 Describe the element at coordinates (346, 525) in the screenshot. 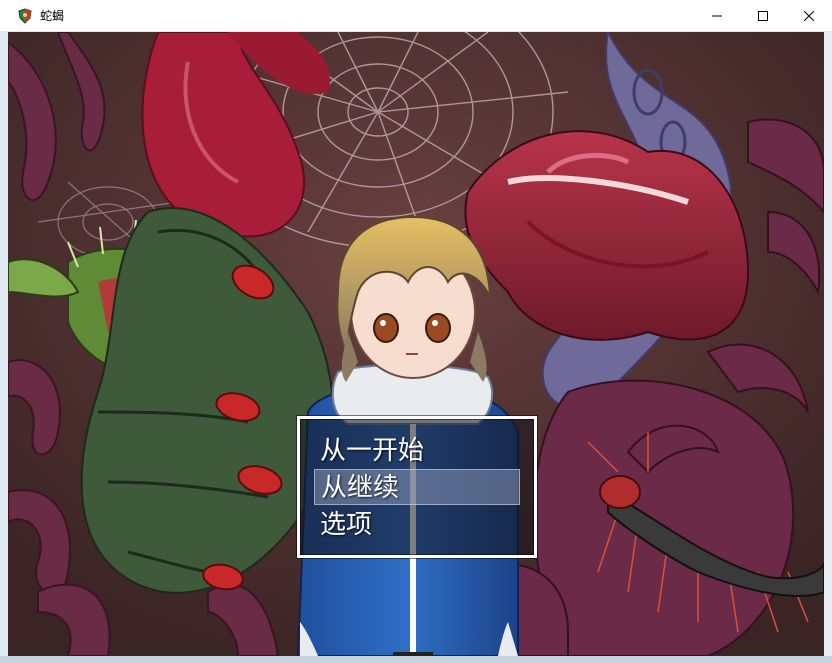

I see `menu-item-label: 选项` at that location.